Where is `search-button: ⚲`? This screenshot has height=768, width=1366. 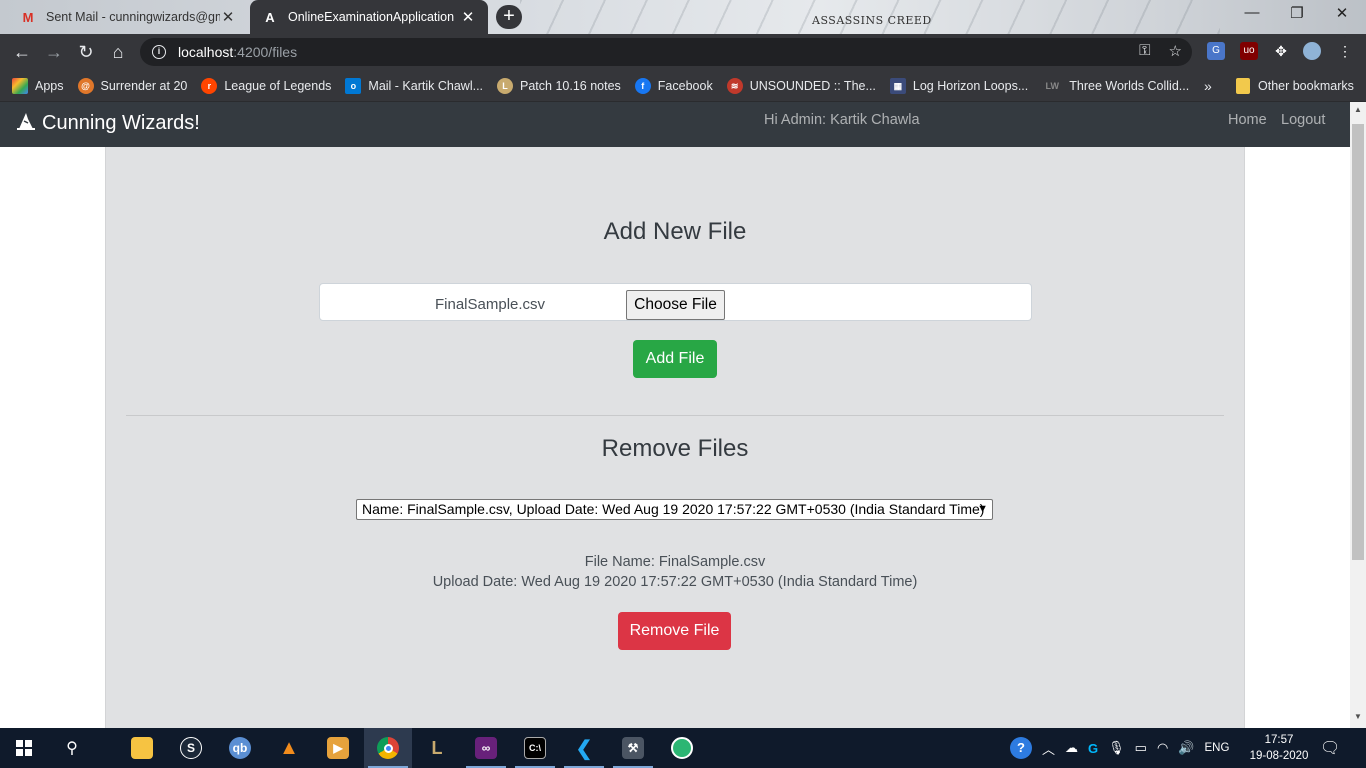 search-button: ⚲ is located at coordinates (72, 748).